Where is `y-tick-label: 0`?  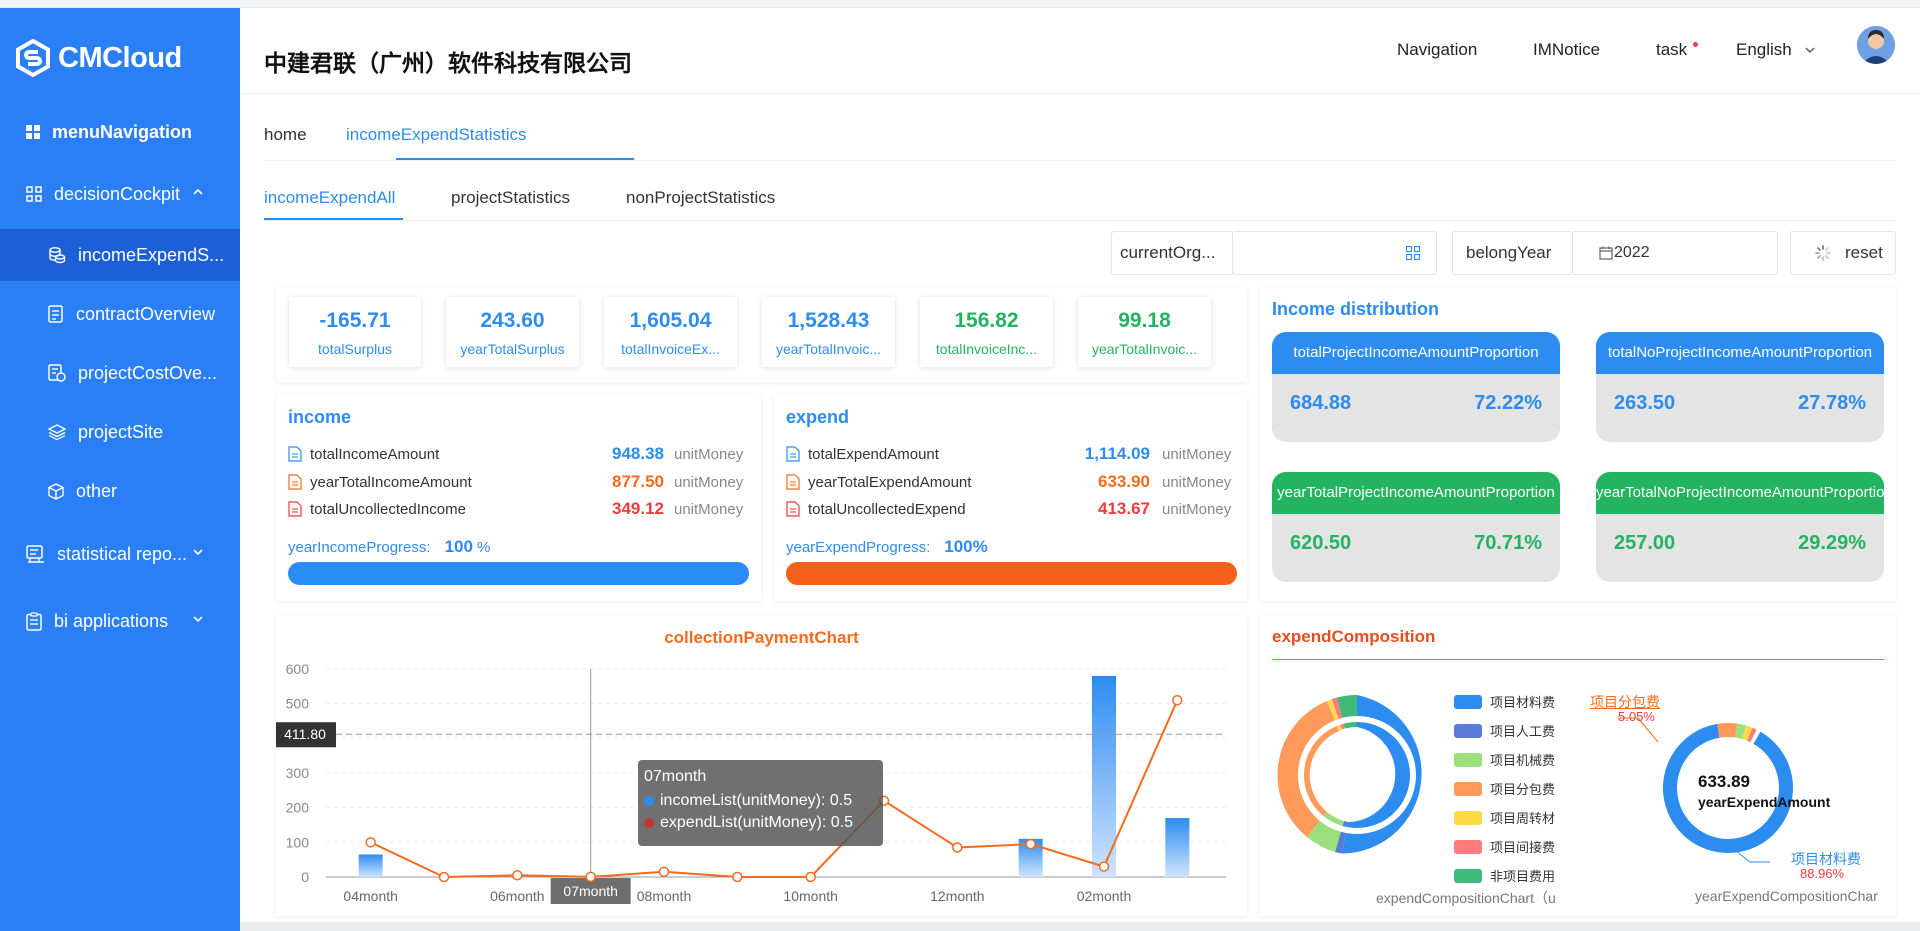
y-tick-label: 0 is located at coordinates (305, 877).